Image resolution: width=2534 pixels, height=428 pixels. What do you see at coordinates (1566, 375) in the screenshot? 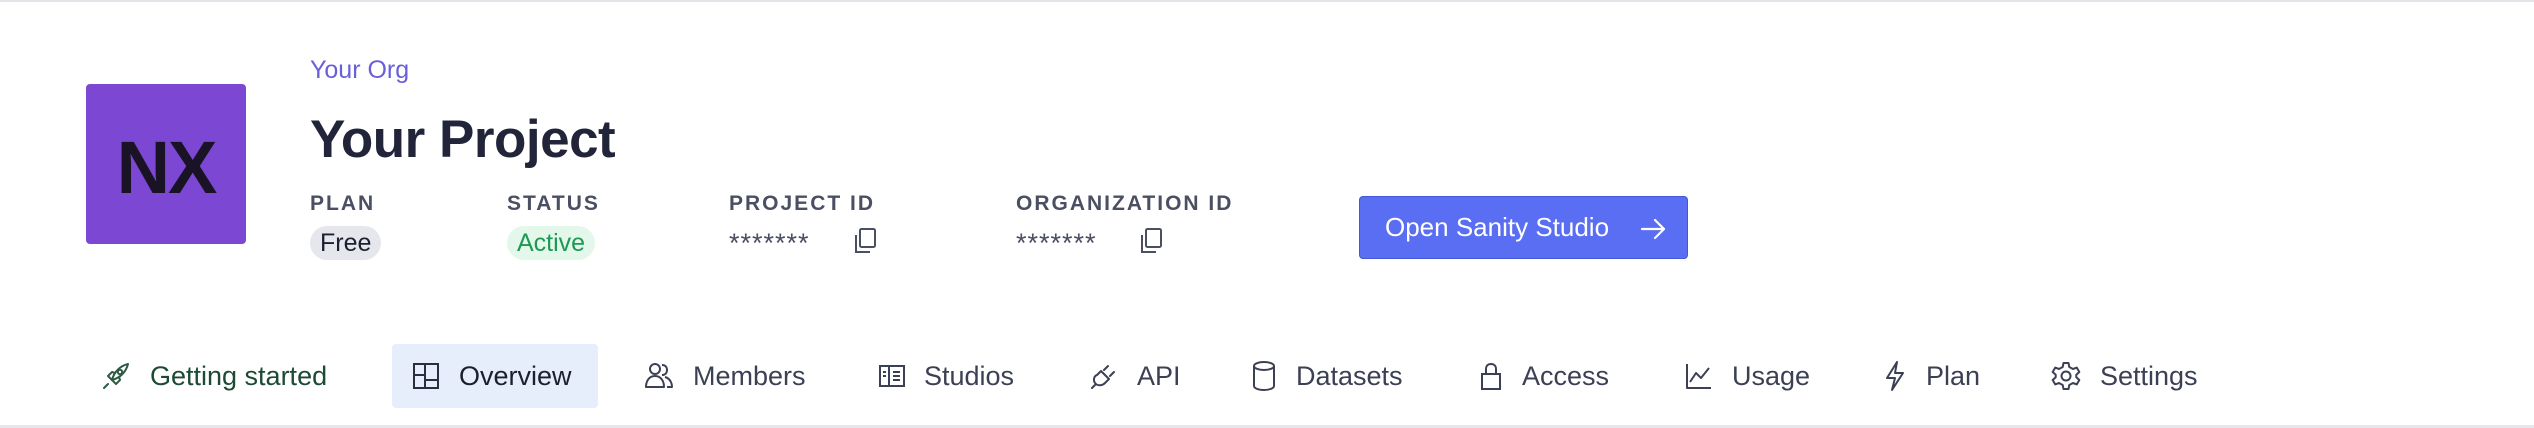
I see `tab-label: Access` at bounding box center [1566, 375].